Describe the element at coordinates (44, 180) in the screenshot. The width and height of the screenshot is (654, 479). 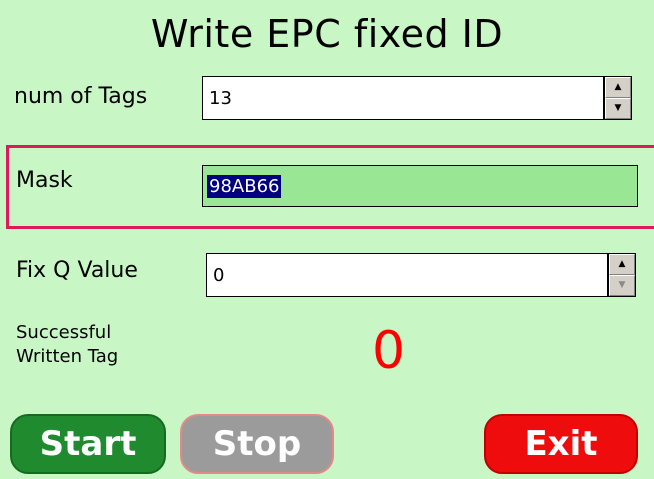
I see `mask-label: Mask` at that location.